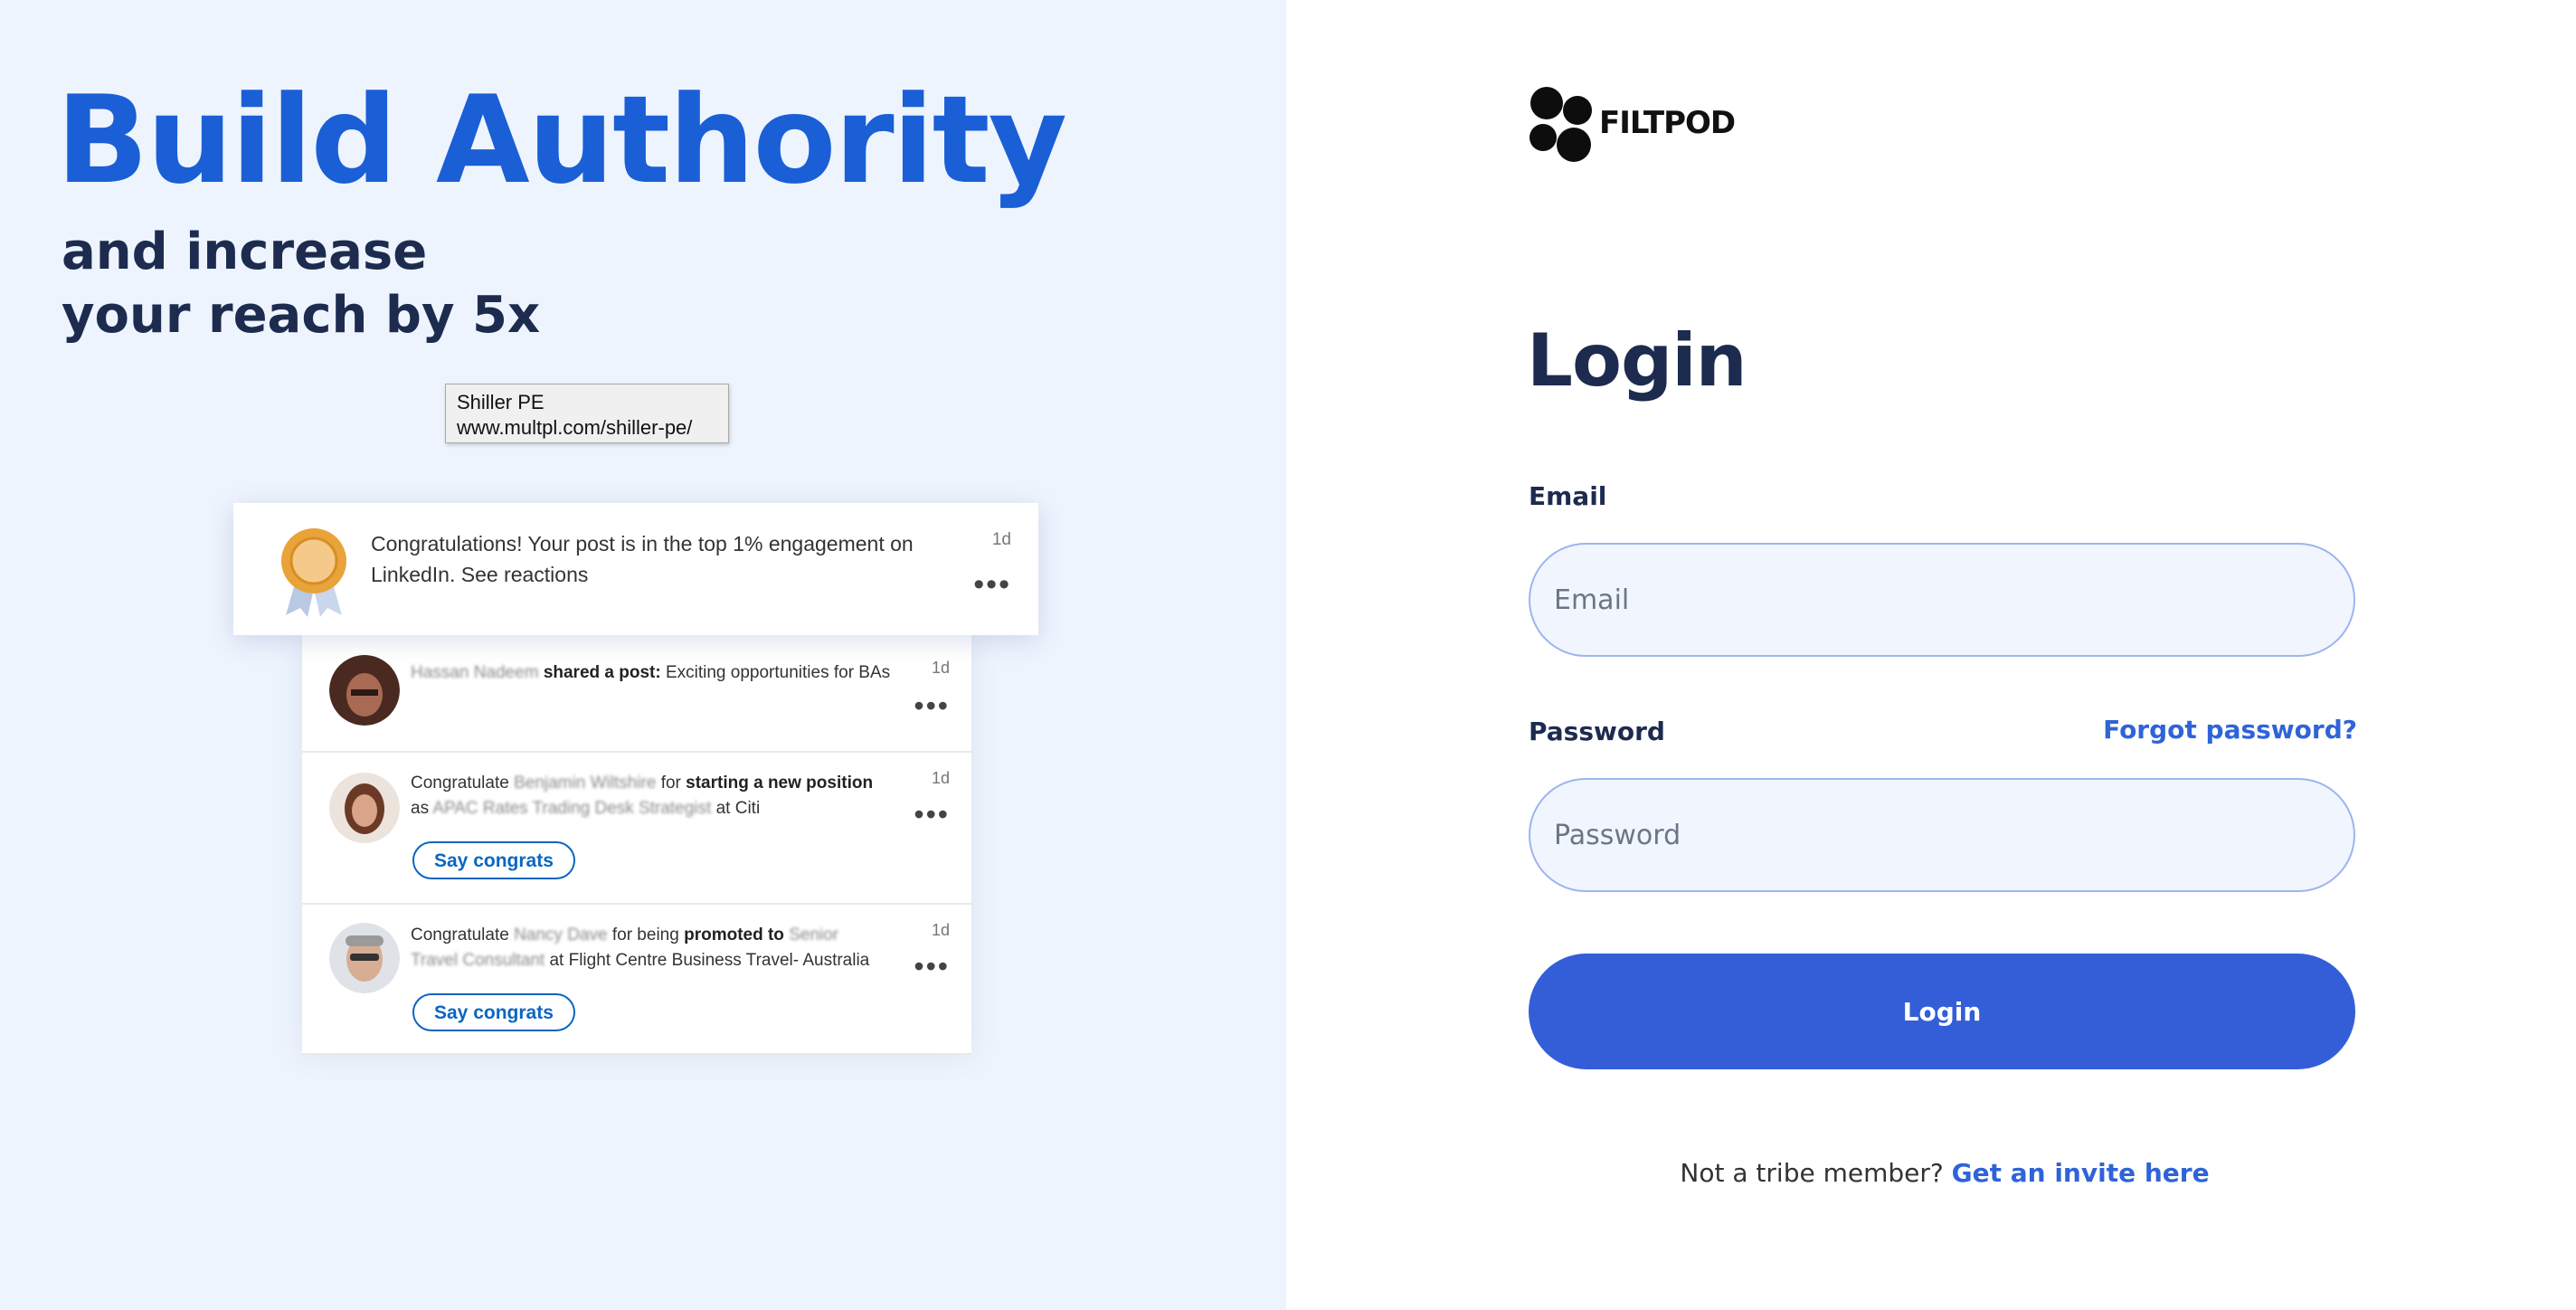  Describe the element at coordinates (734, 936) in the screenshot. I see `feed-action: promoted to` at that location.